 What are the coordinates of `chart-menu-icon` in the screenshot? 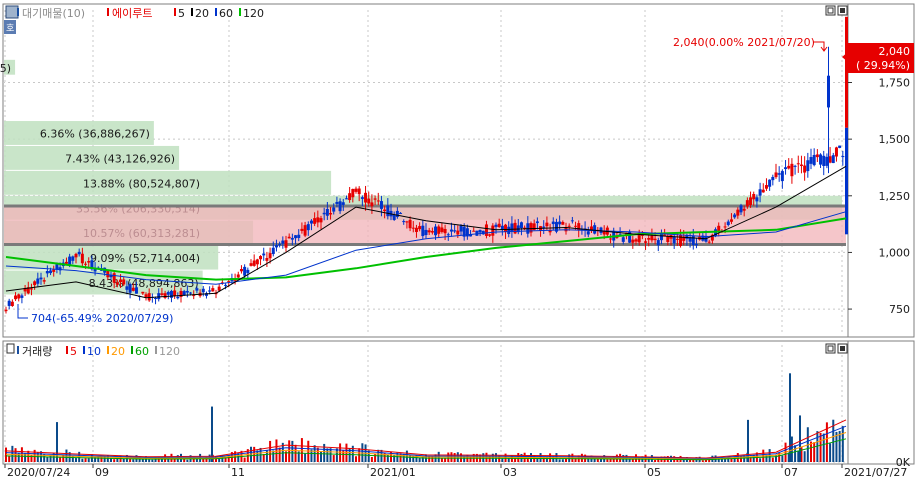 It's located at (12, 12).